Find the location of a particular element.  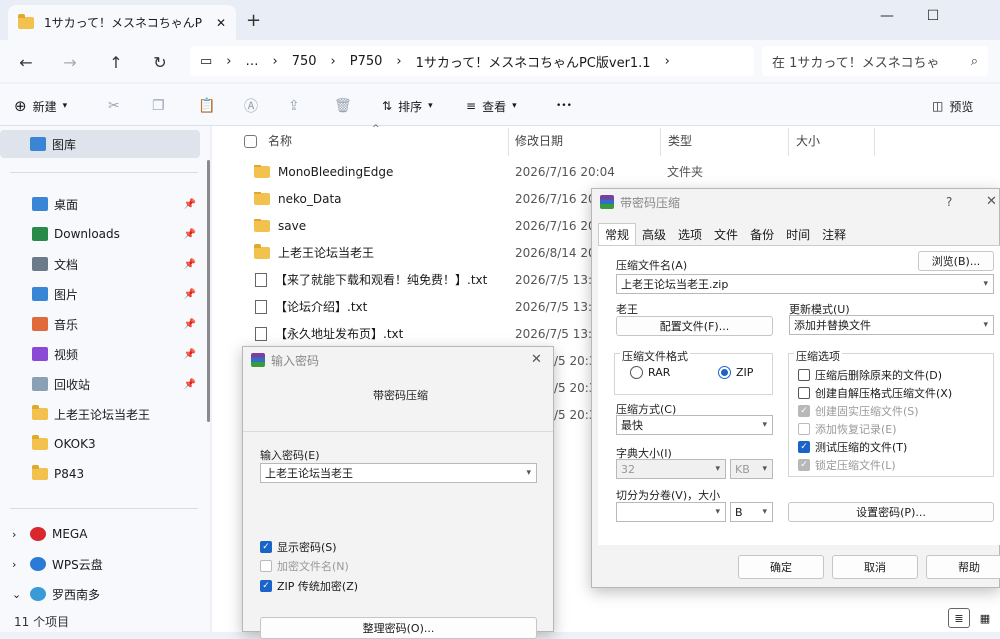

tab-current: 1サカって！メスネコちゃんP ✕ is located at coordinates (122, 22).